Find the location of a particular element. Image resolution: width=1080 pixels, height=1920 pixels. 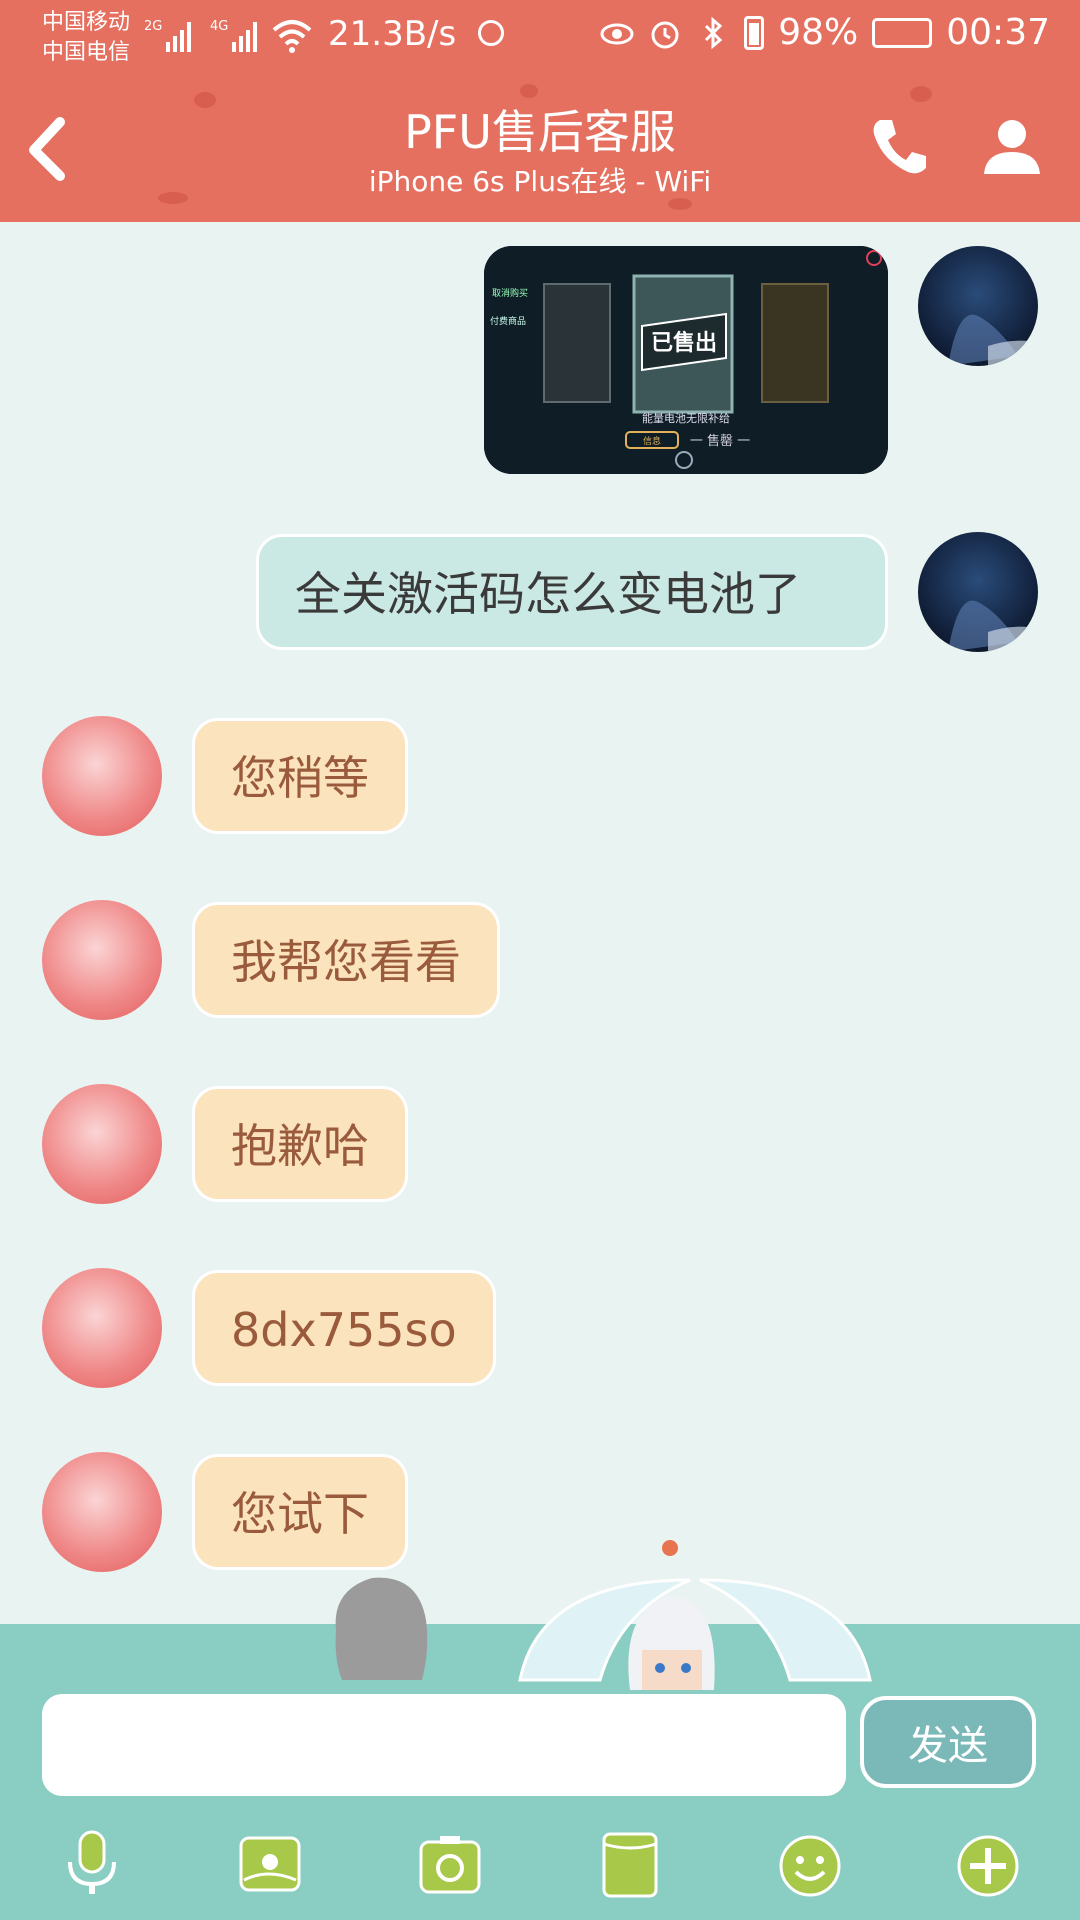

wifi-icon is located at coordinates (292, 36).